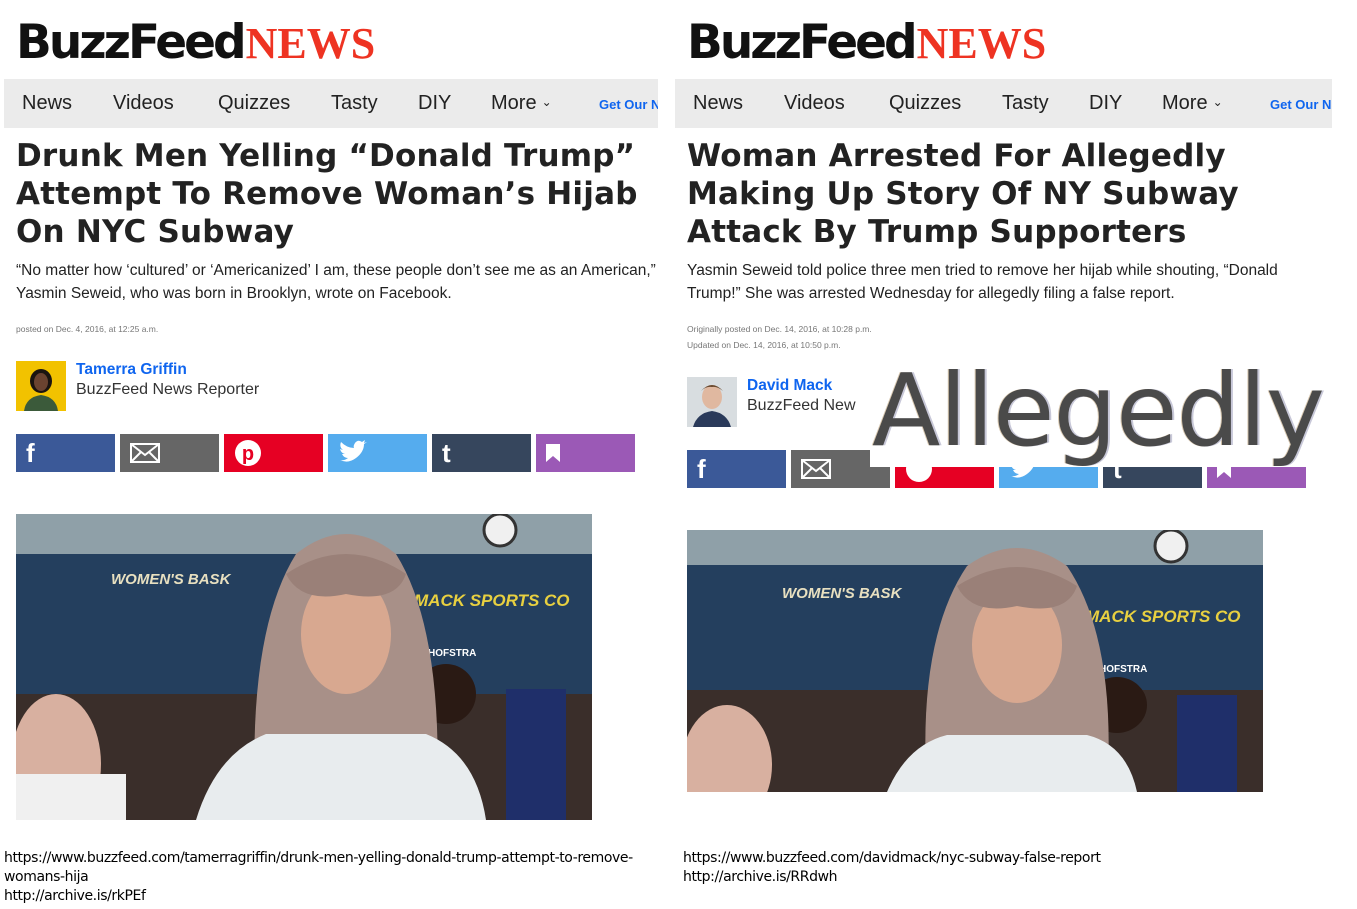 The width and height of the screenshot is (1357, 909). I want to click on source-url-1-cont: womans-hija, so click(46, 877).